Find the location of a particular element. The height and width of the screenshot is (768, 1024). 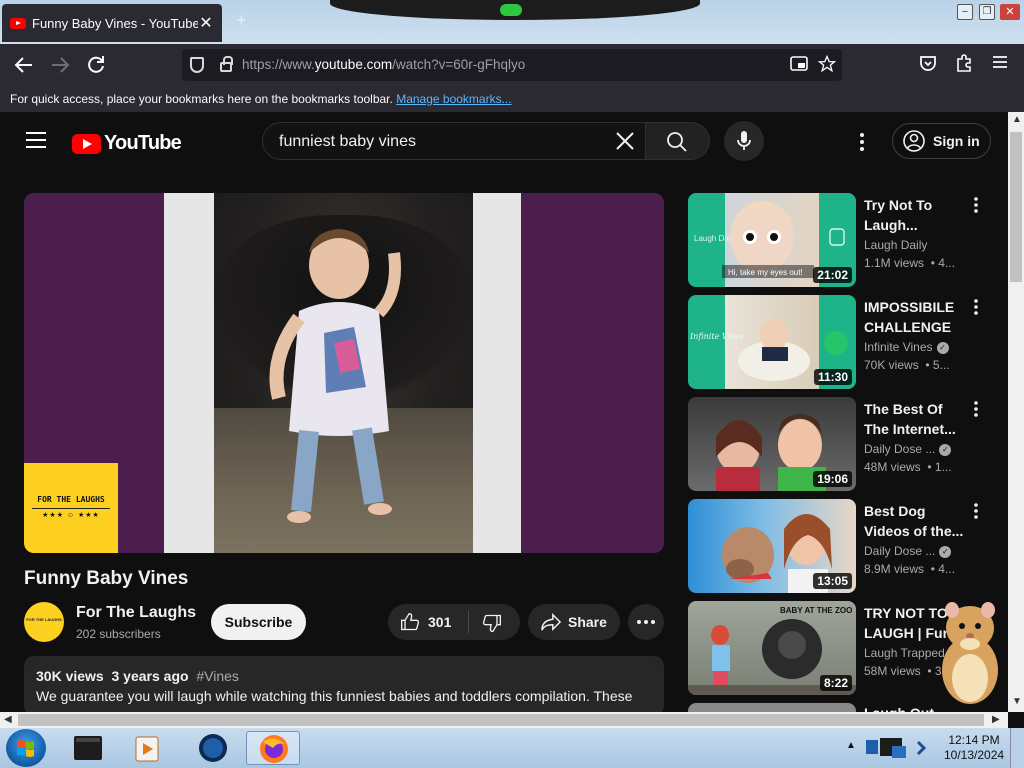

channel-avatar: FOR THE LAUGHS is located at coordinates (44, 622).